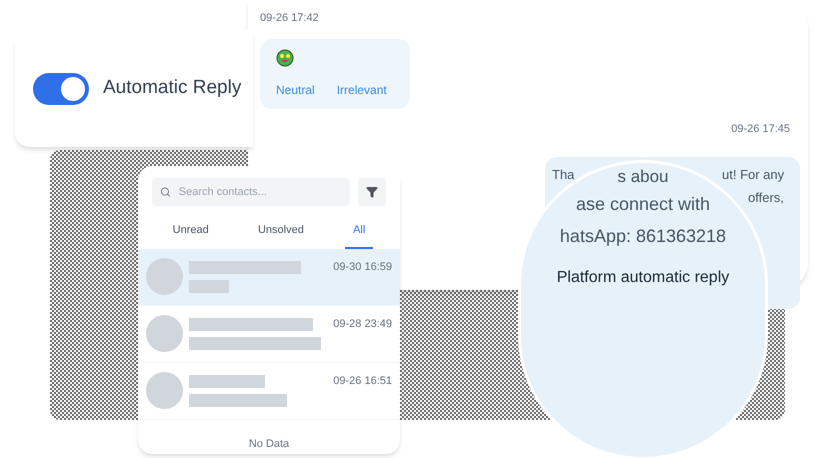 This screenshot has width=835, height=458. Describe the element at coordinates (643, 236) in the screenshot. I see `magnified-text: hatsApp: 861363218` at that location.